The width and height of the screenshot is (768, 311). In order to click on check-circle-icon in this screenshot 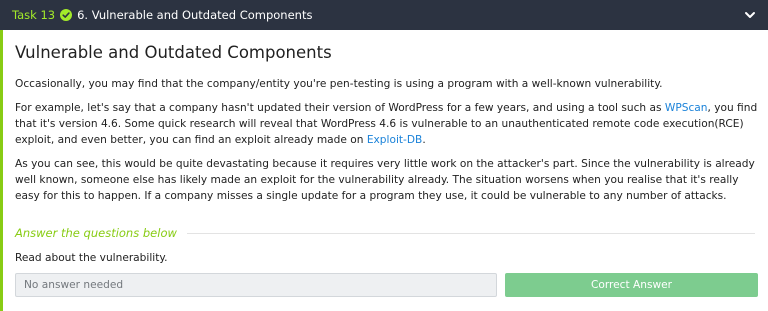, I will do `click(66, 15)`.